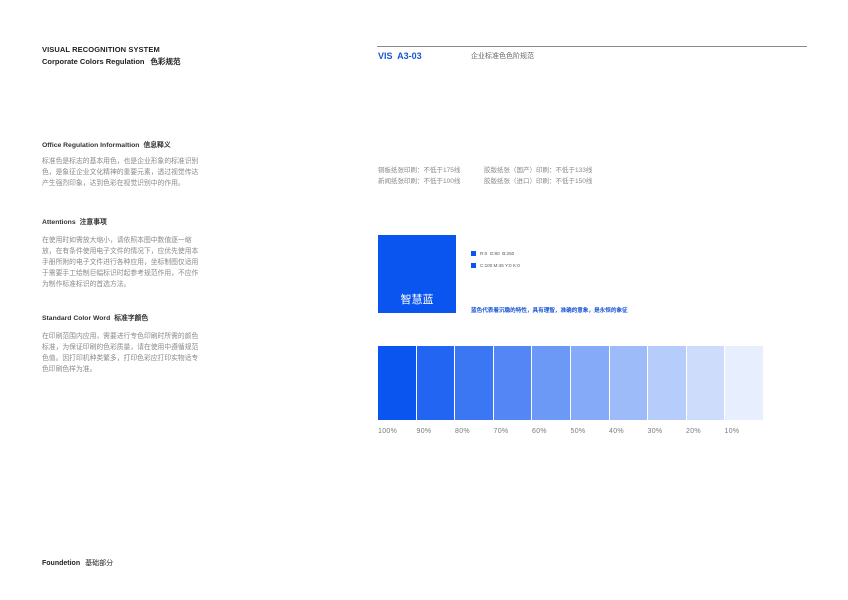 The height and width of the screenshot is (600, 848). What do you see at coordinates (538, 181) in the screenshot?
I see `print-spec-offset-imported: 胶版纸张（进口）印刷：不低于150线` at bounding box center [538, 181].